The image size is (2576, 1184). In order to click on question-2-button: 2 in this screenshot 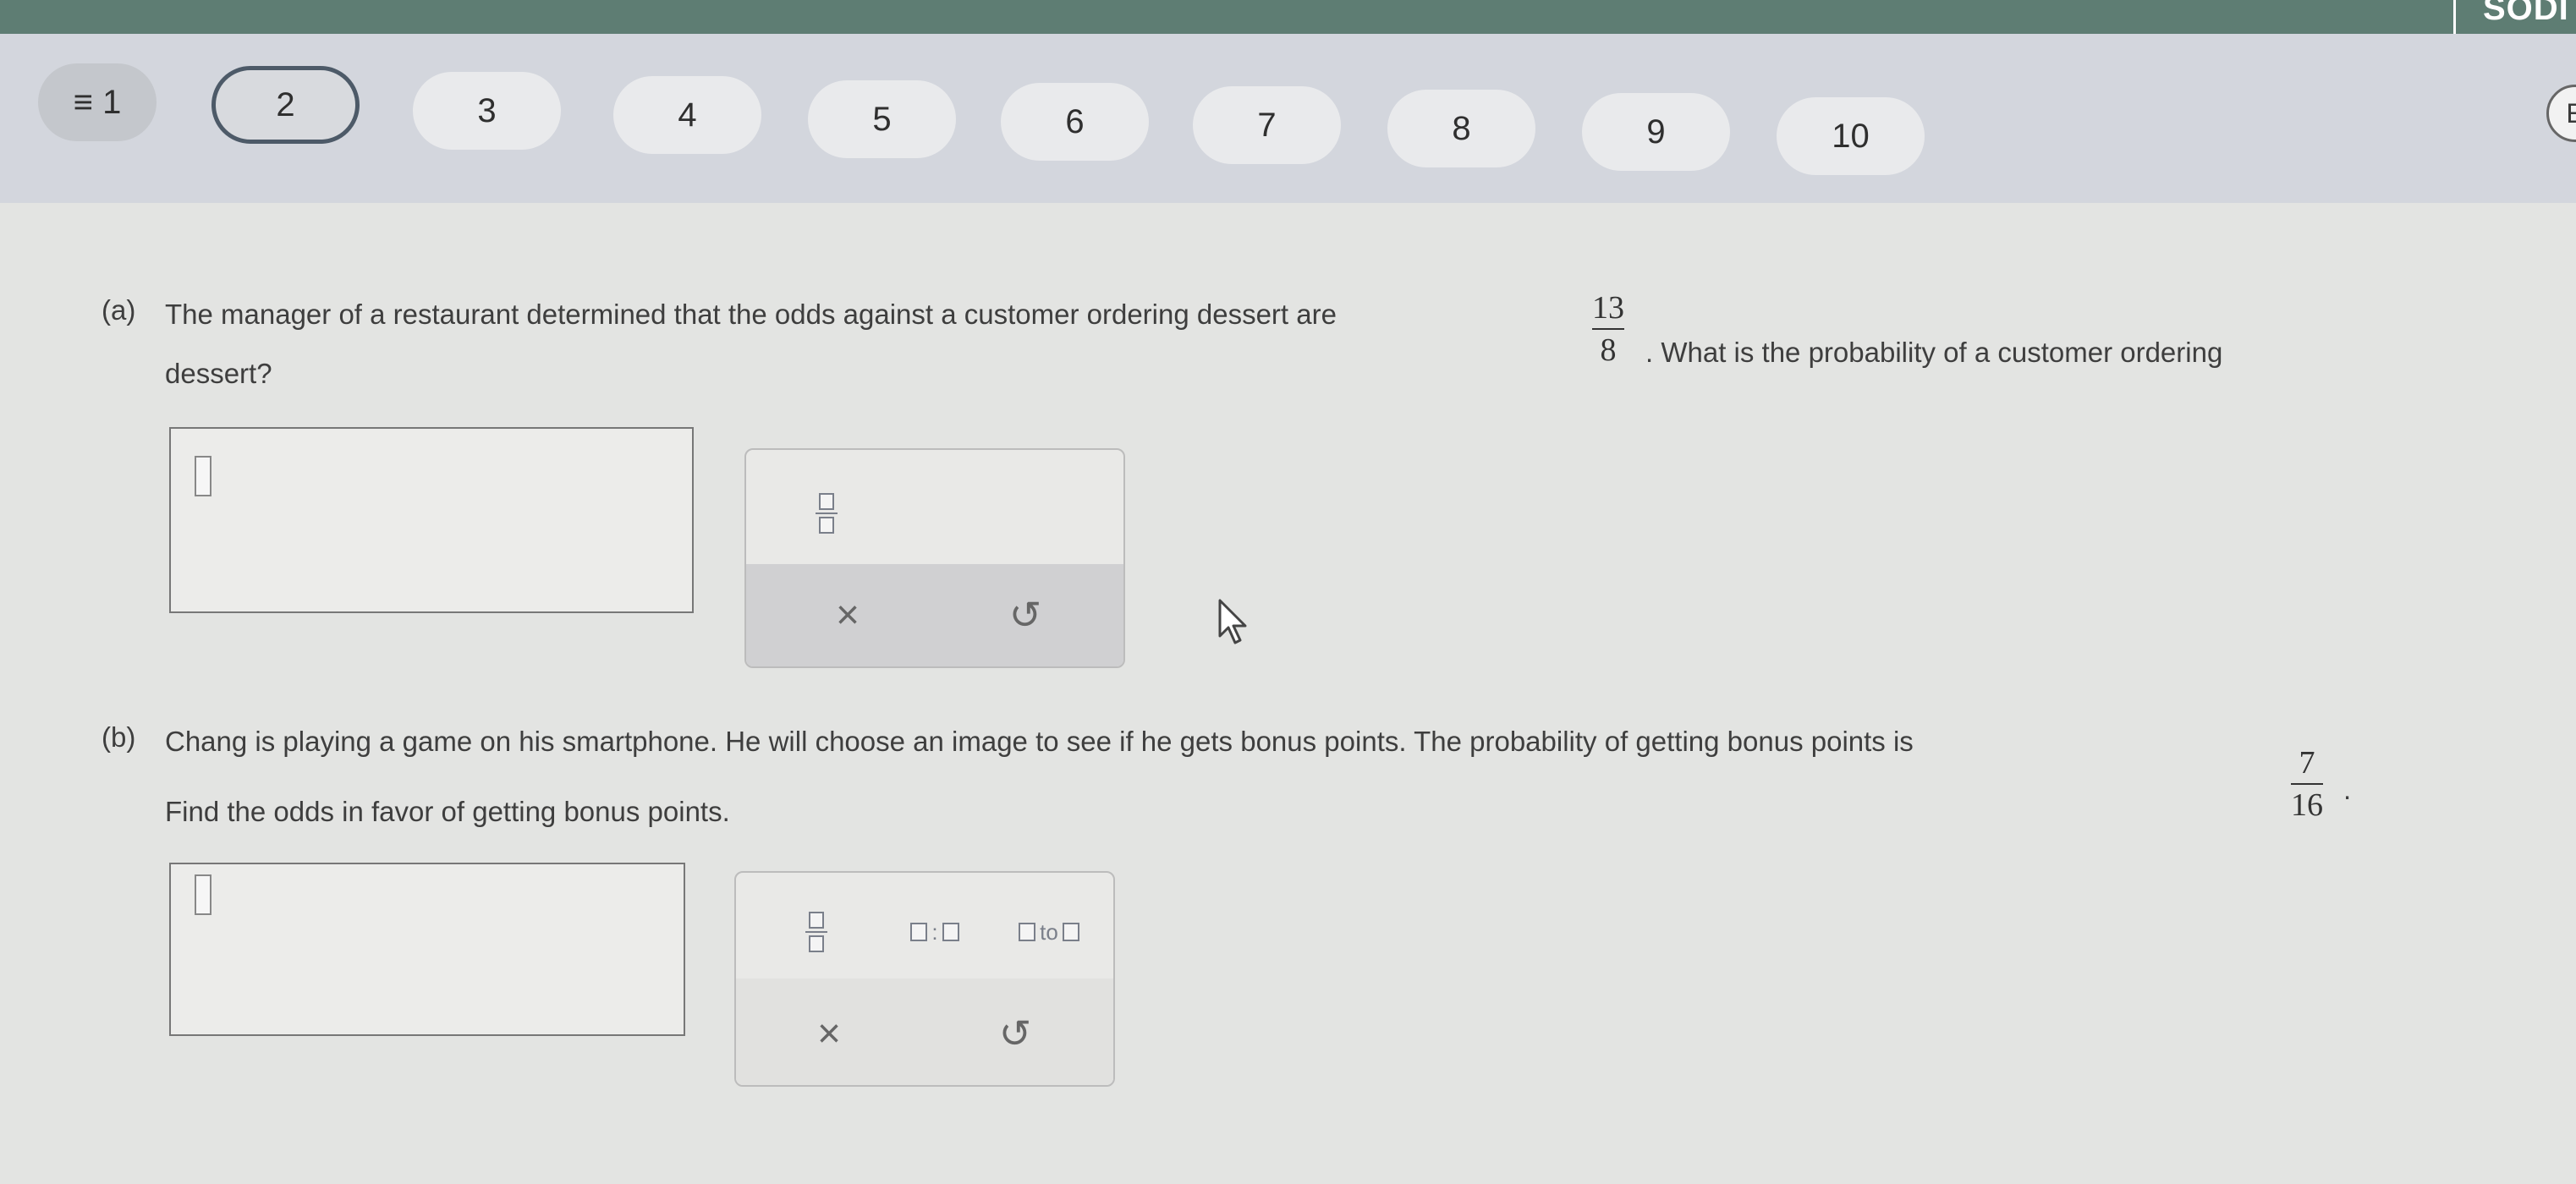, I will do `click(286, 105)`.